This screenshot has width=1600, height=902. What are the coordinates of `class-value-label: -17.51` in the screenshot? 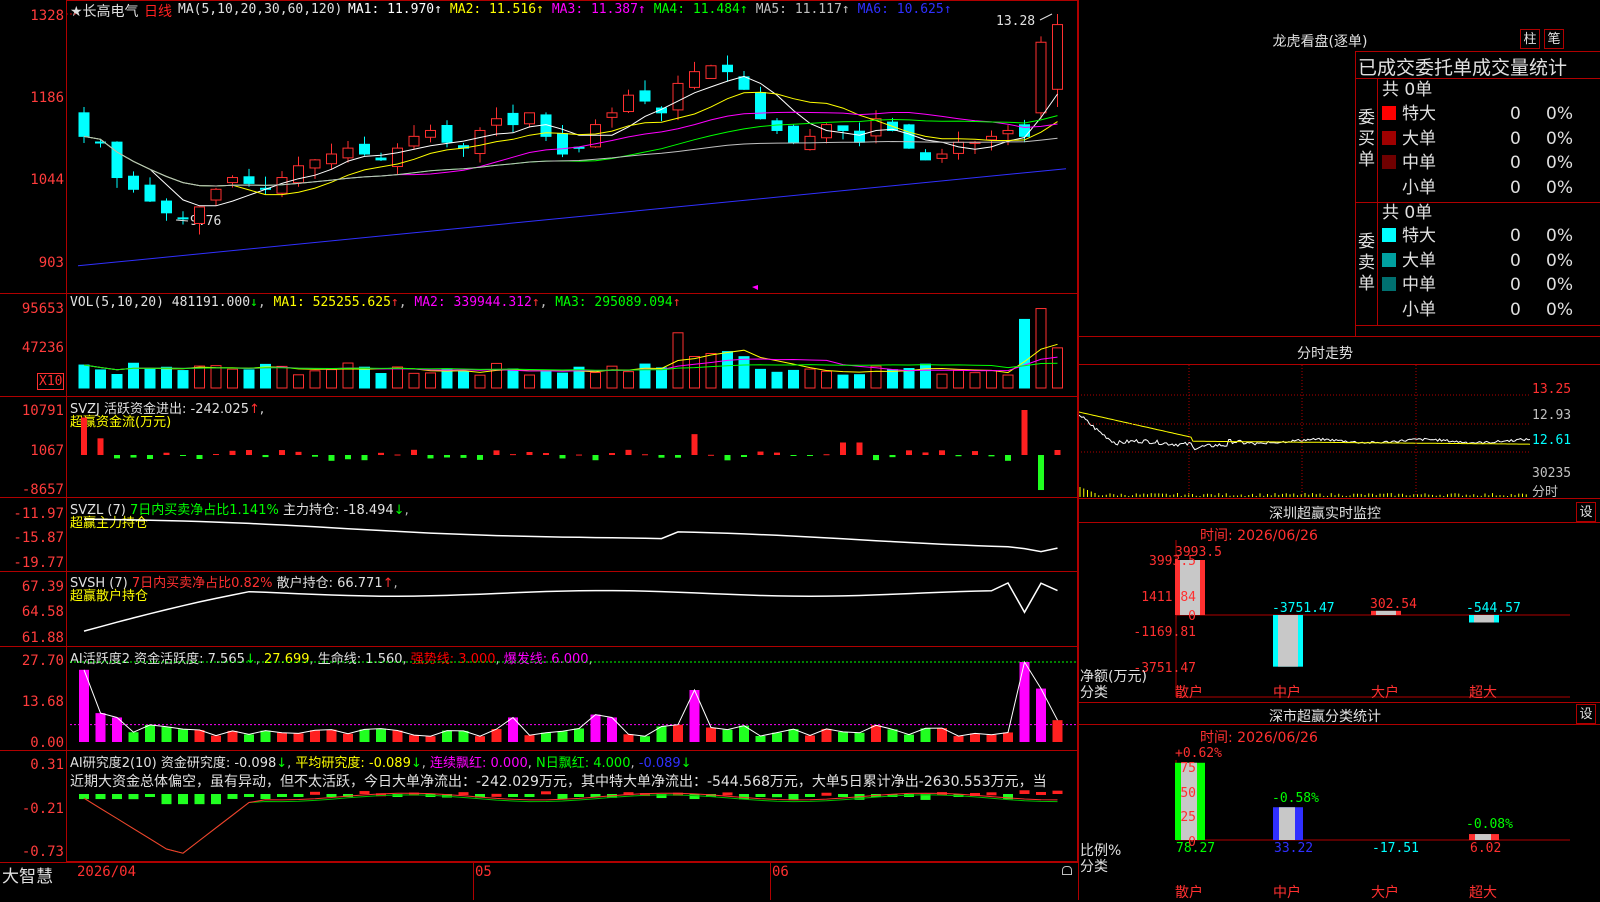 It's located at (1395, 848).